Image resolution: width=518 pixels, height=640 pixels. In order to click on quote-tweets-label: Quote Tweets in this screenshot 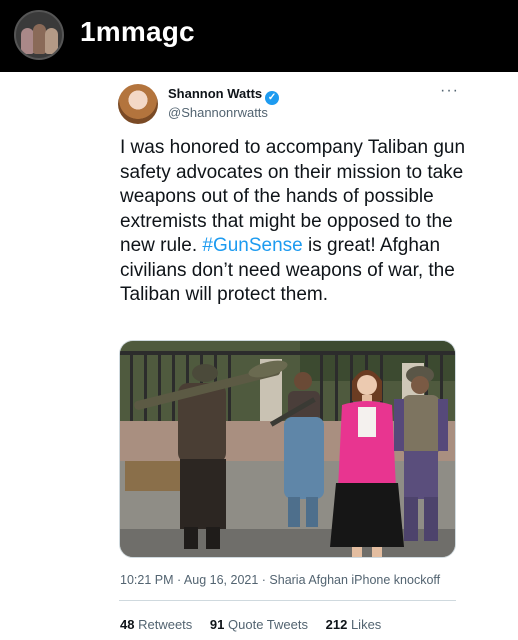, I will do `click(268, 624)`.